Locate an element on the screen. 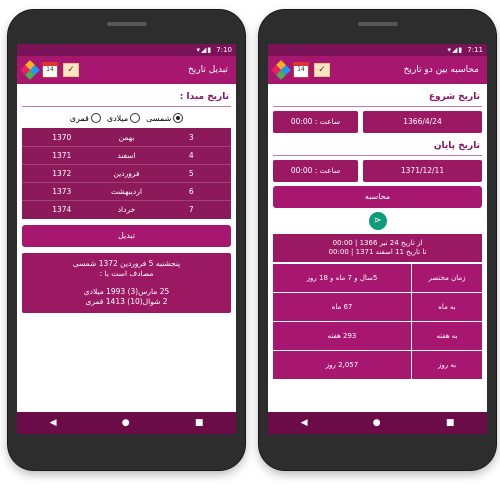 The width and height of the screenshot is (500, 490). result-value: 2,057 روز is located at coordinates (342, 365).